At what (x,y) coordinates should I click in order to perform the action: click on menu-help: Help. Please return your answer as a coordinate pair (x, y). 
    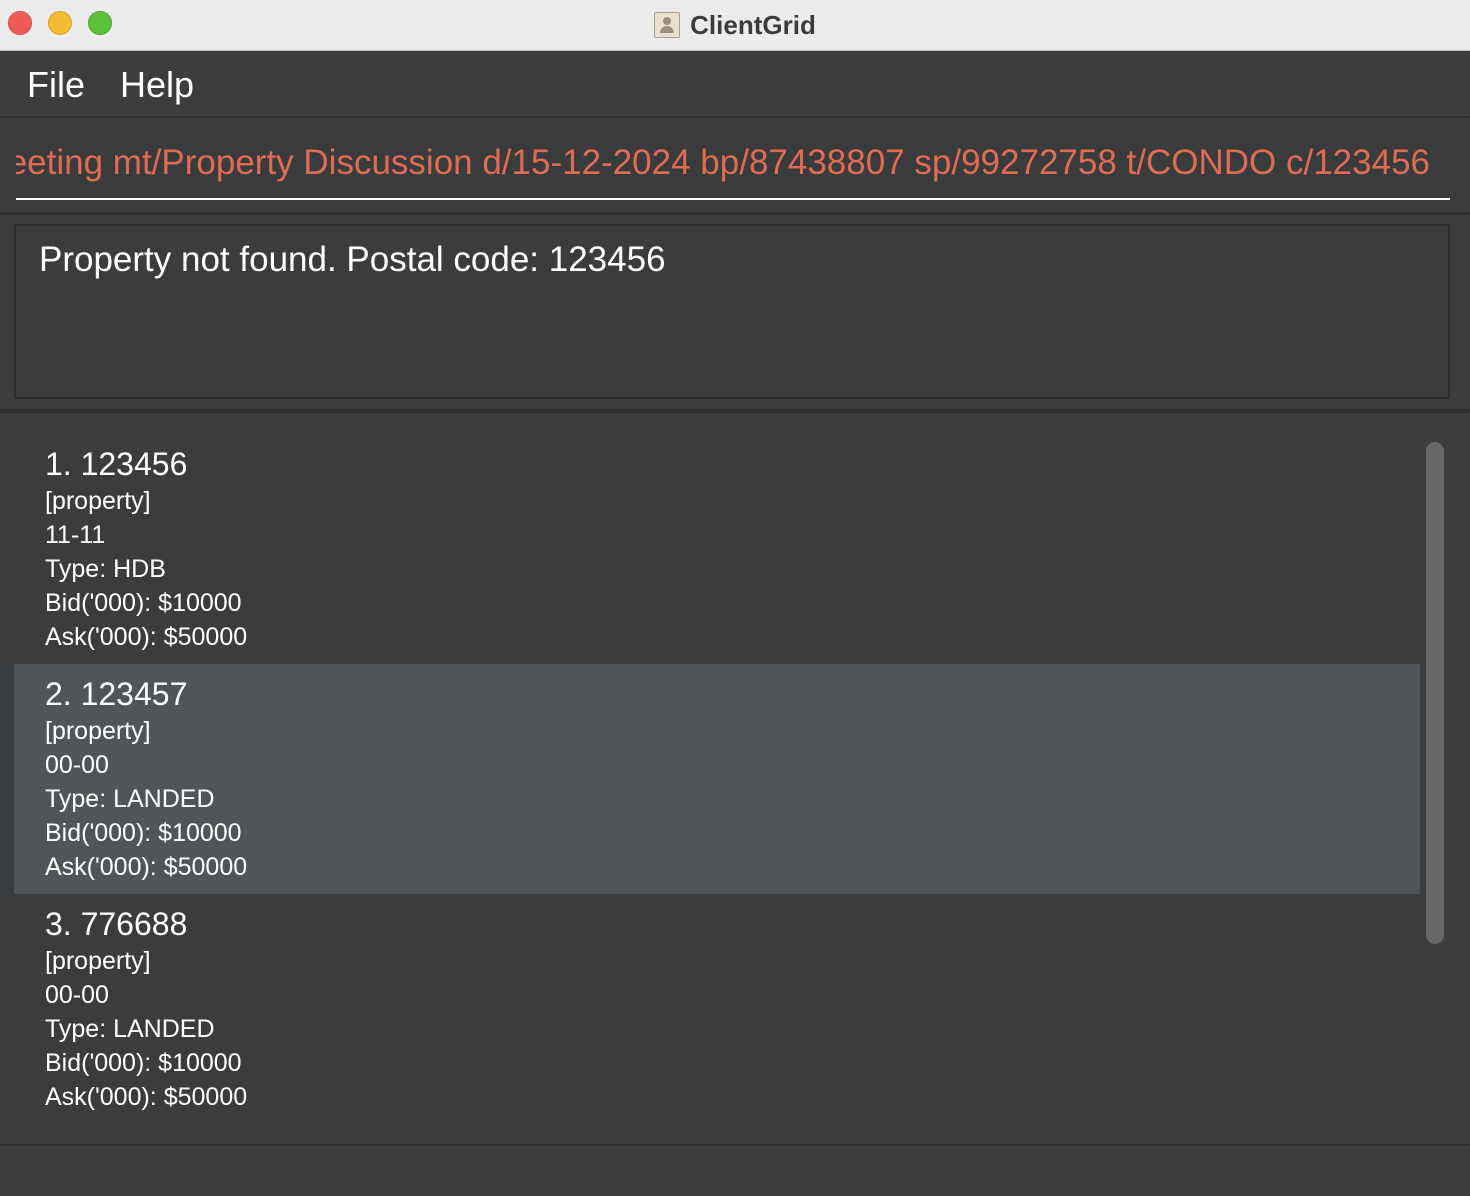
    Looking at the image, I should click on (157, 85).